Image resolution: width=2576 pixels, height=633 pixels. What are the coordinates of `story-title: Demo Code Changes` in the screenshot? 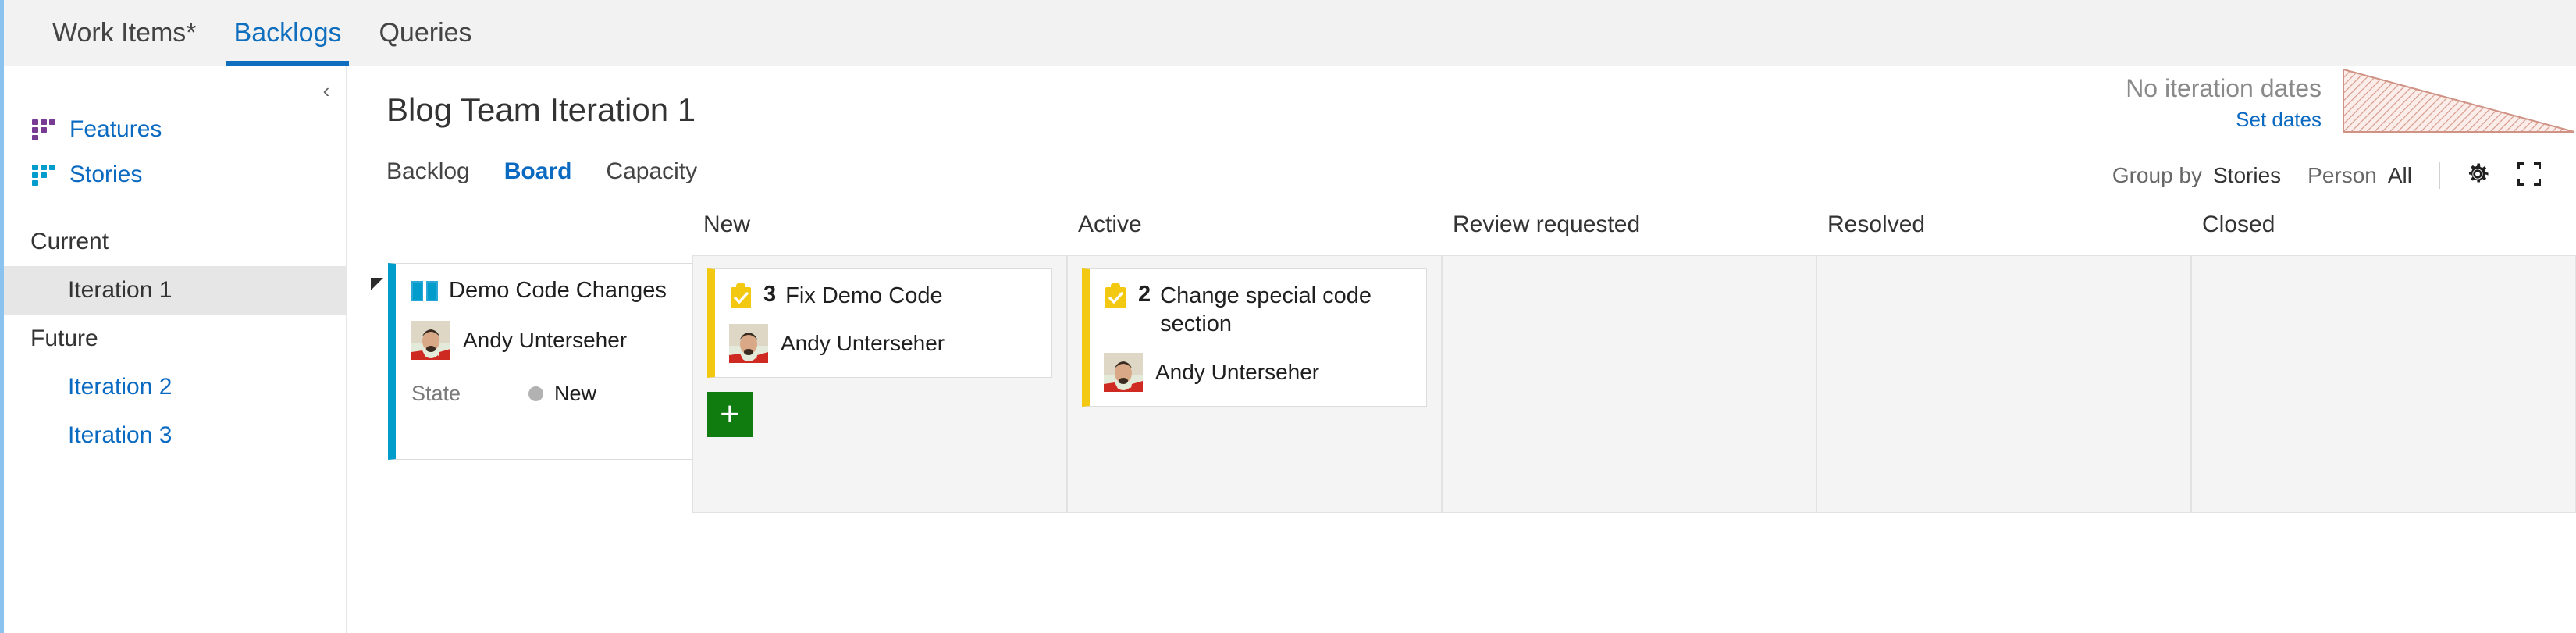 It's located at (558, 290).